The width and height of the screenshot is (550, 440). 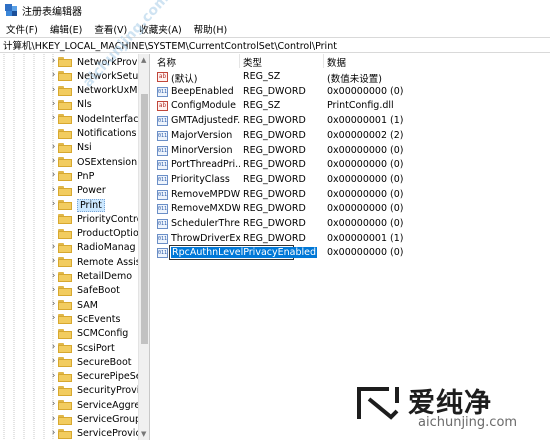 What do you see at coordinates (350, 209) in the screenshot?
I see `value-row: 011 RemoveMXDW REG_DWORD 0x00000000 (0)` at bounding box center [350, 209].